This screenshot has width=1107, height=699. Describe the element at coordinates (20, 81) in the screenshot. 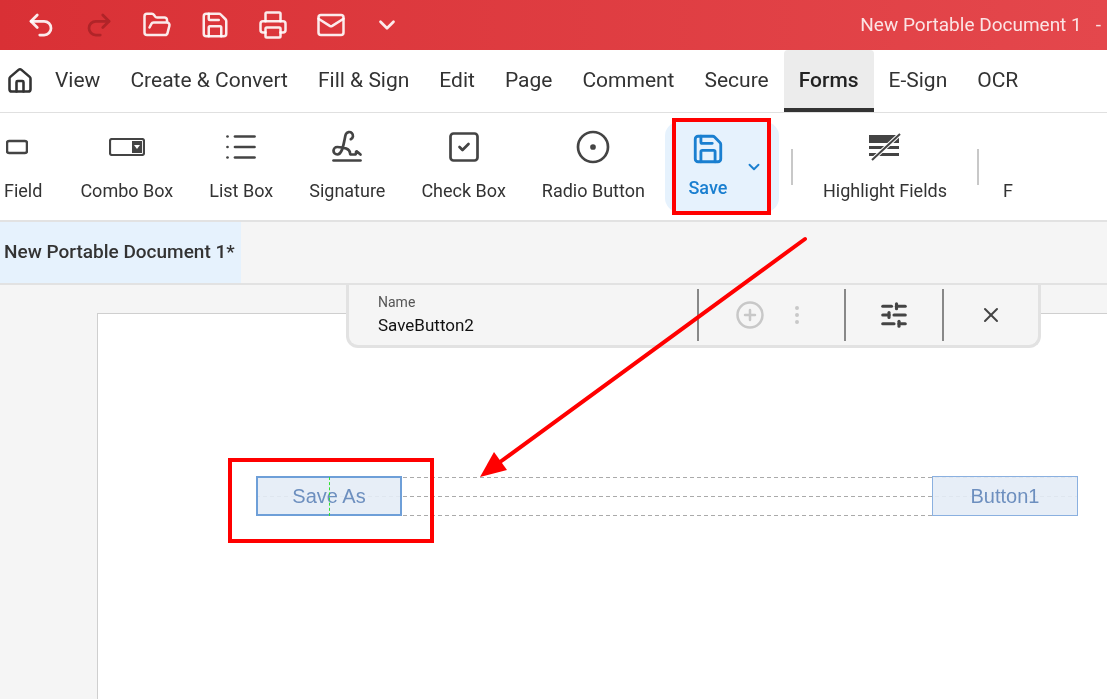

I see `home-icon` at that location.